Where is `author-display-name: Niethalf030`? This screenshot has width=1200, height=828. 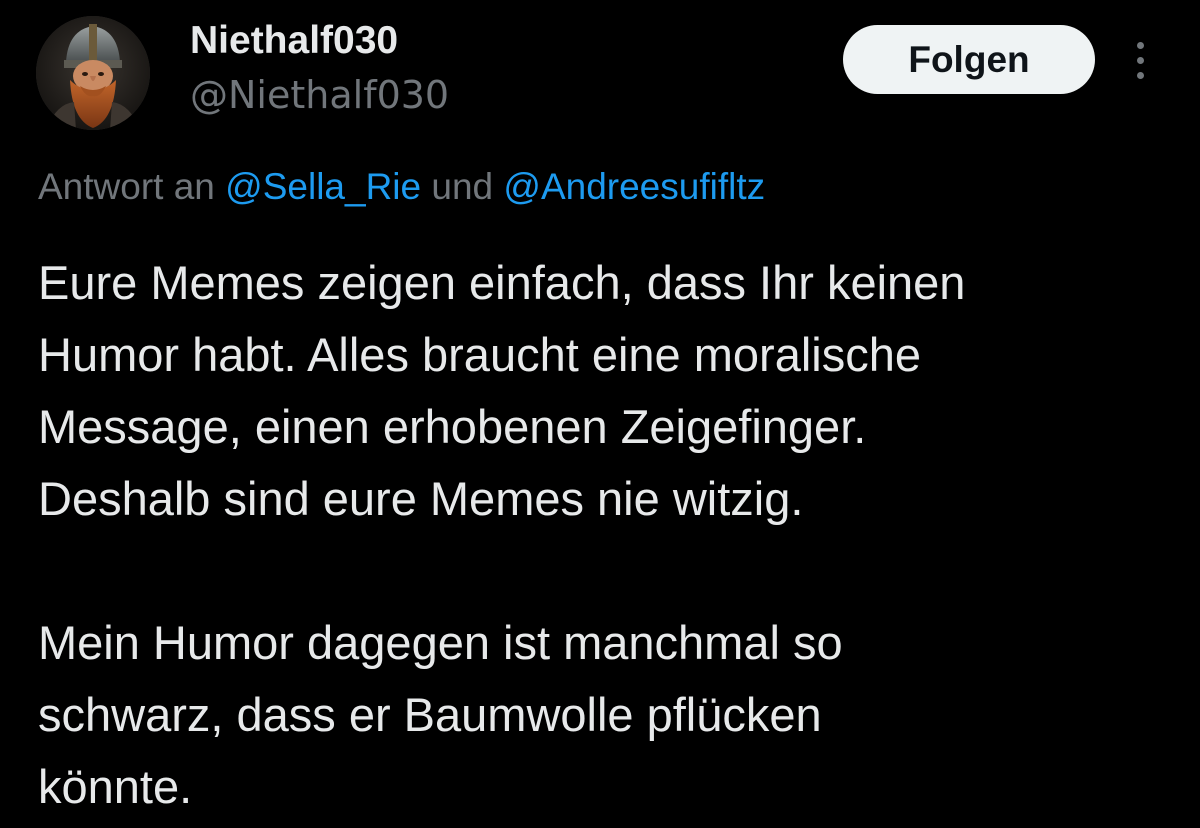 author-display-name: Niethalf030 is located at coordinates (294, 41).